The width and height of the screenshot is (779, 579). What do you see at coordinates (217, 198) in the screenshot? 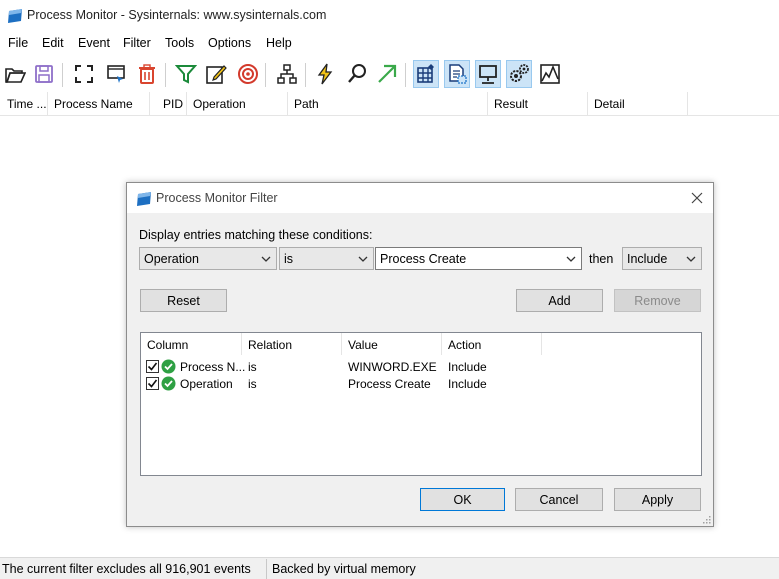
I see `dialog-title: Process Monitor Filter` at bounding box center [217, 198].